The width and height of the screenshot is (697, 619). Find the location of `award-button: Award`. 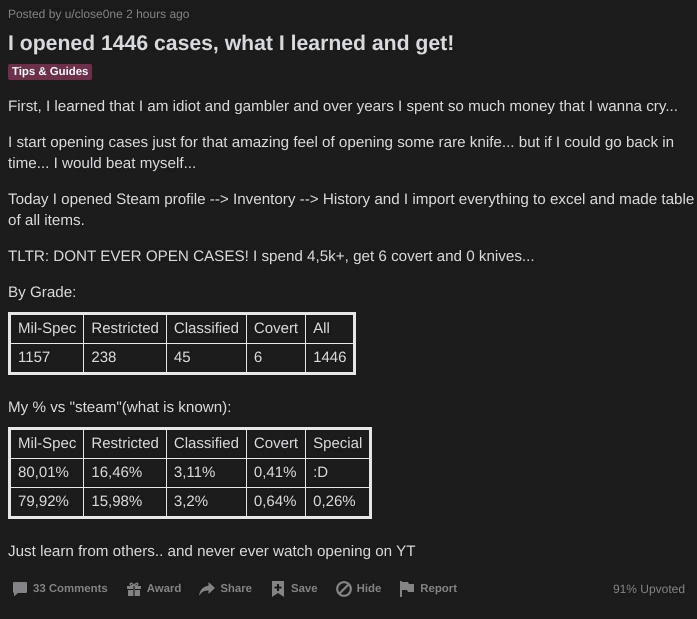

award-button: Award is located at coordinates (156, 589).